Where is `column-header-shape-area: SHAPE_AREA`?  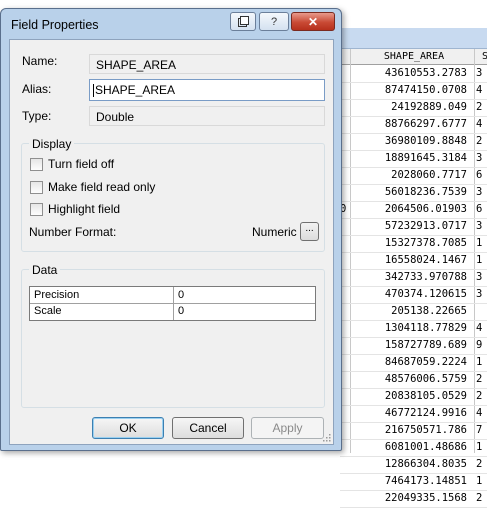 column-header-shape-area: SHAPE_AREA is located at coordinates (414, 56).